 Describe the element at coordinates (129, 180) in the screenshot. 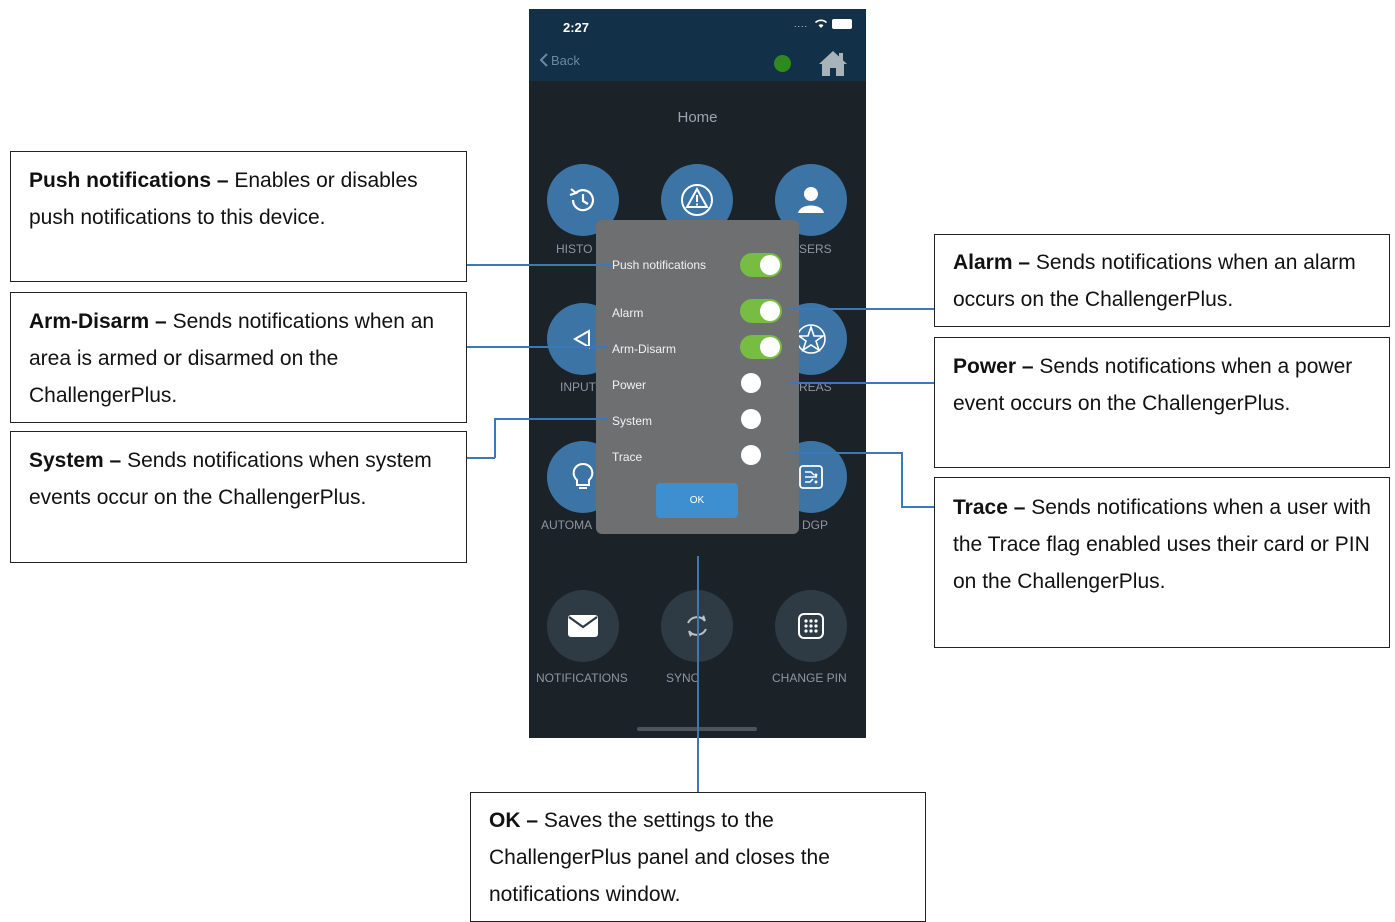

I see `callout-term: Push notifications –` at that location.